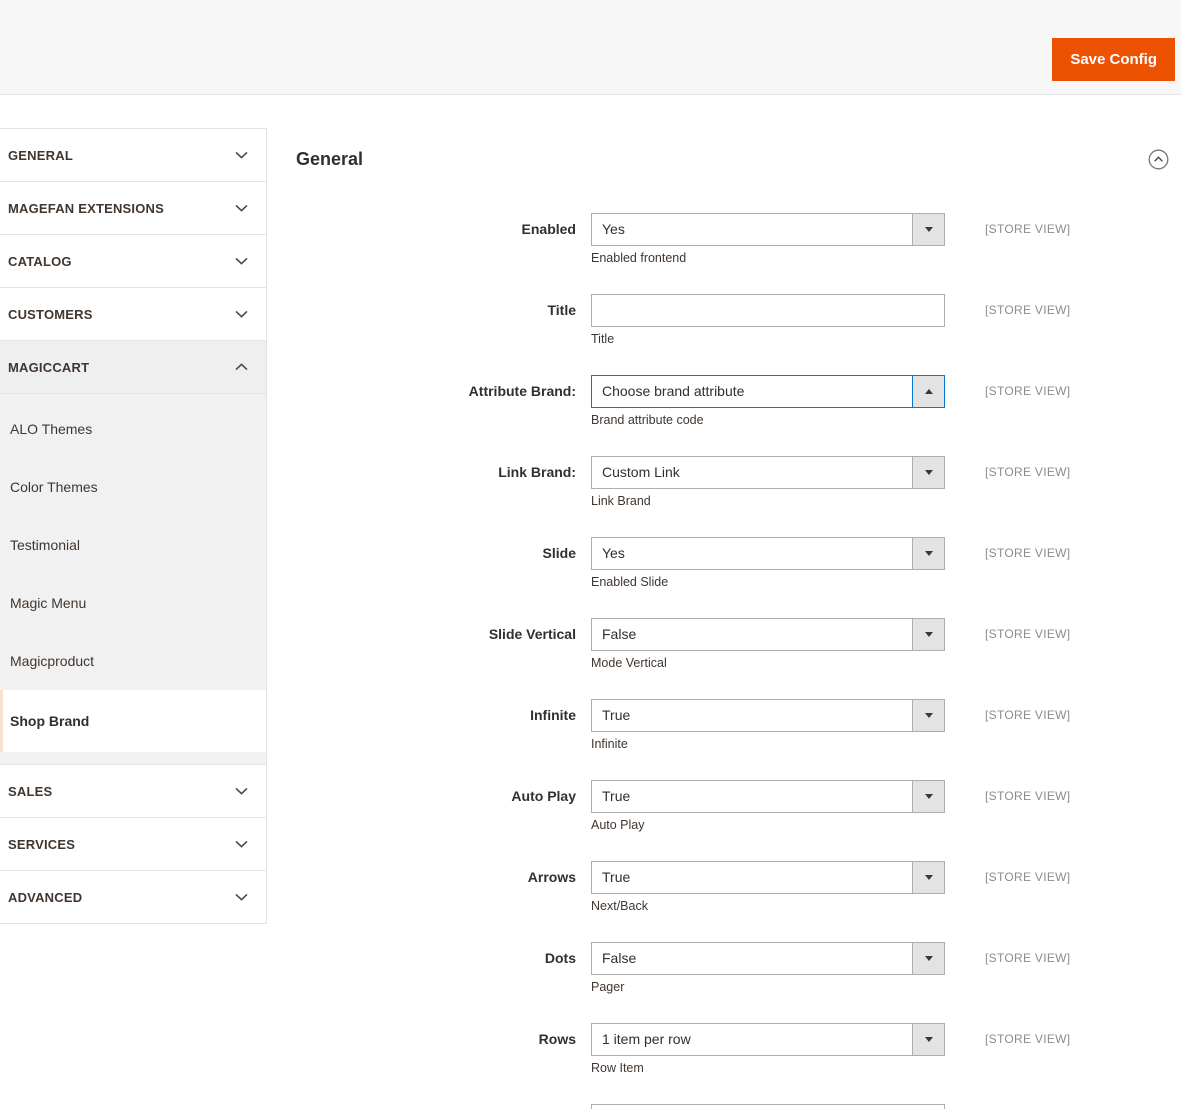 This screenshot has height=1109, width=1181. Describe the element at coordinates (561, 310) in the screenshot. I see `field-label: Title` at that location.